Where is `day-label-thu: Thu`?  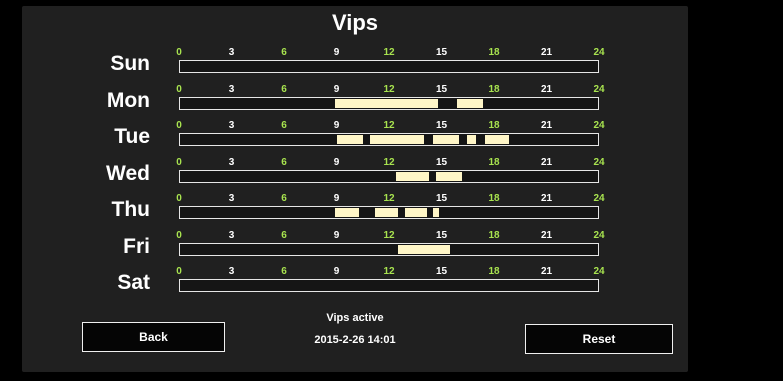
day-label-thu: Thu is located at coordinates (130, 209).